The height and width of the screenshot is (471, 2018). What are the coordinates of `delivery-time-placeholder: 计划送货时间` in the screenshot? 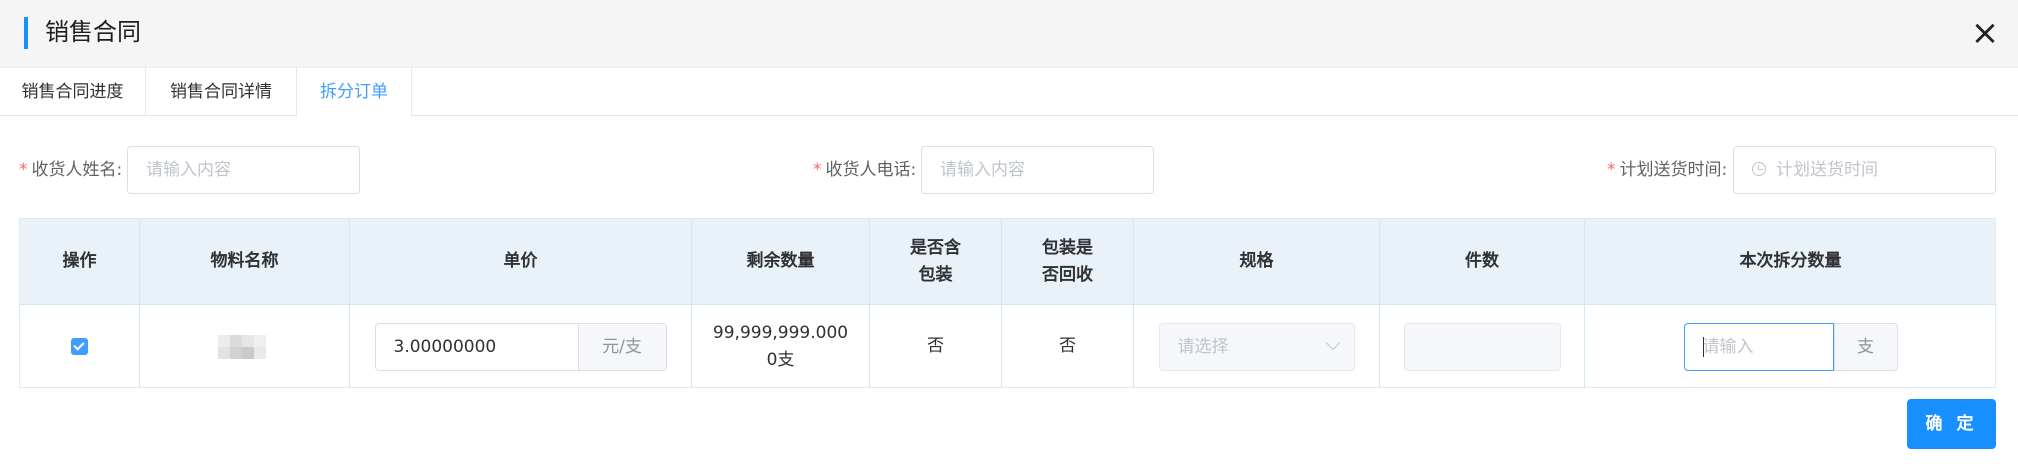 It's located at (1827, 170).